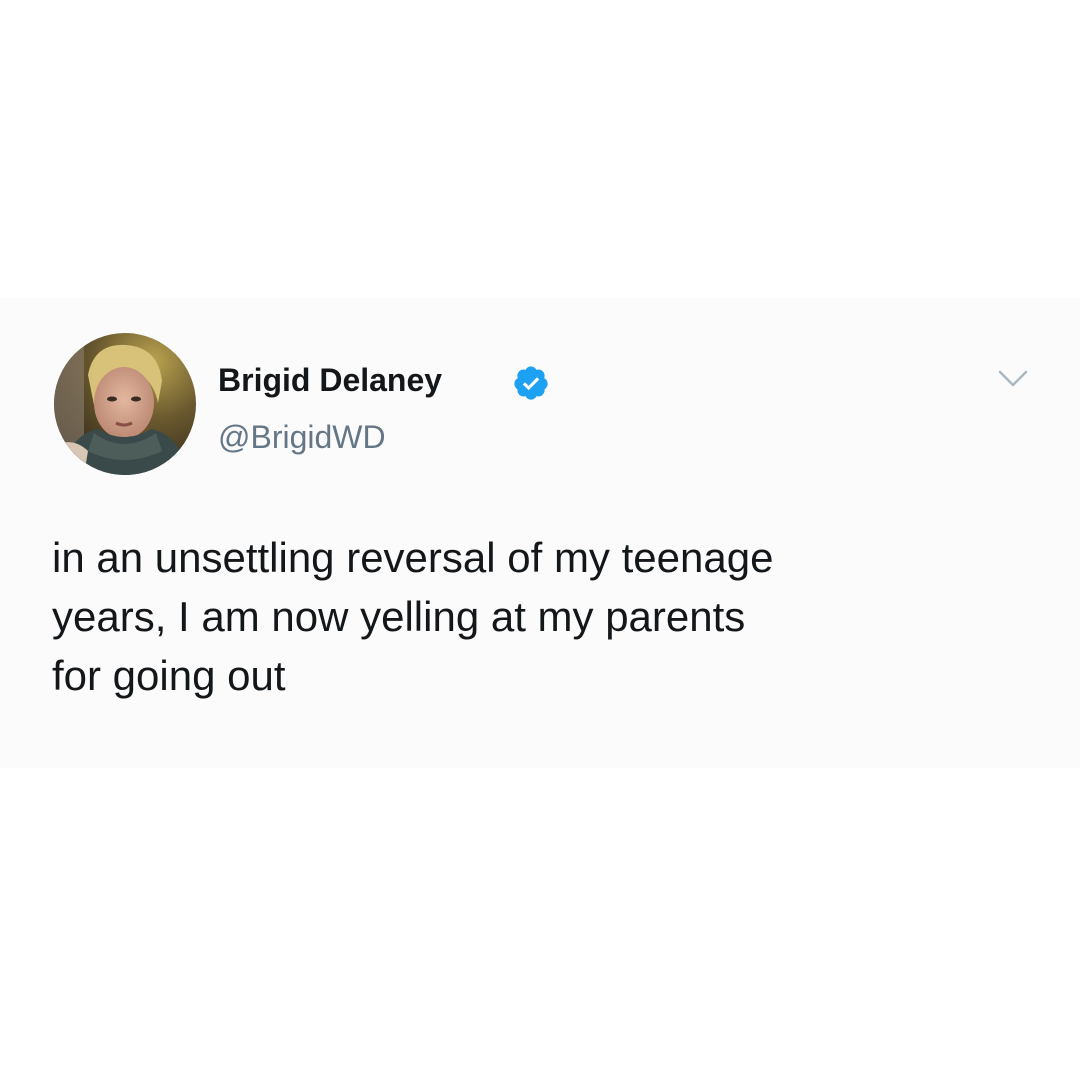 The width and height of the screenshot is (1080, 1080). I want to click on author-avatar, so click(125, 404).